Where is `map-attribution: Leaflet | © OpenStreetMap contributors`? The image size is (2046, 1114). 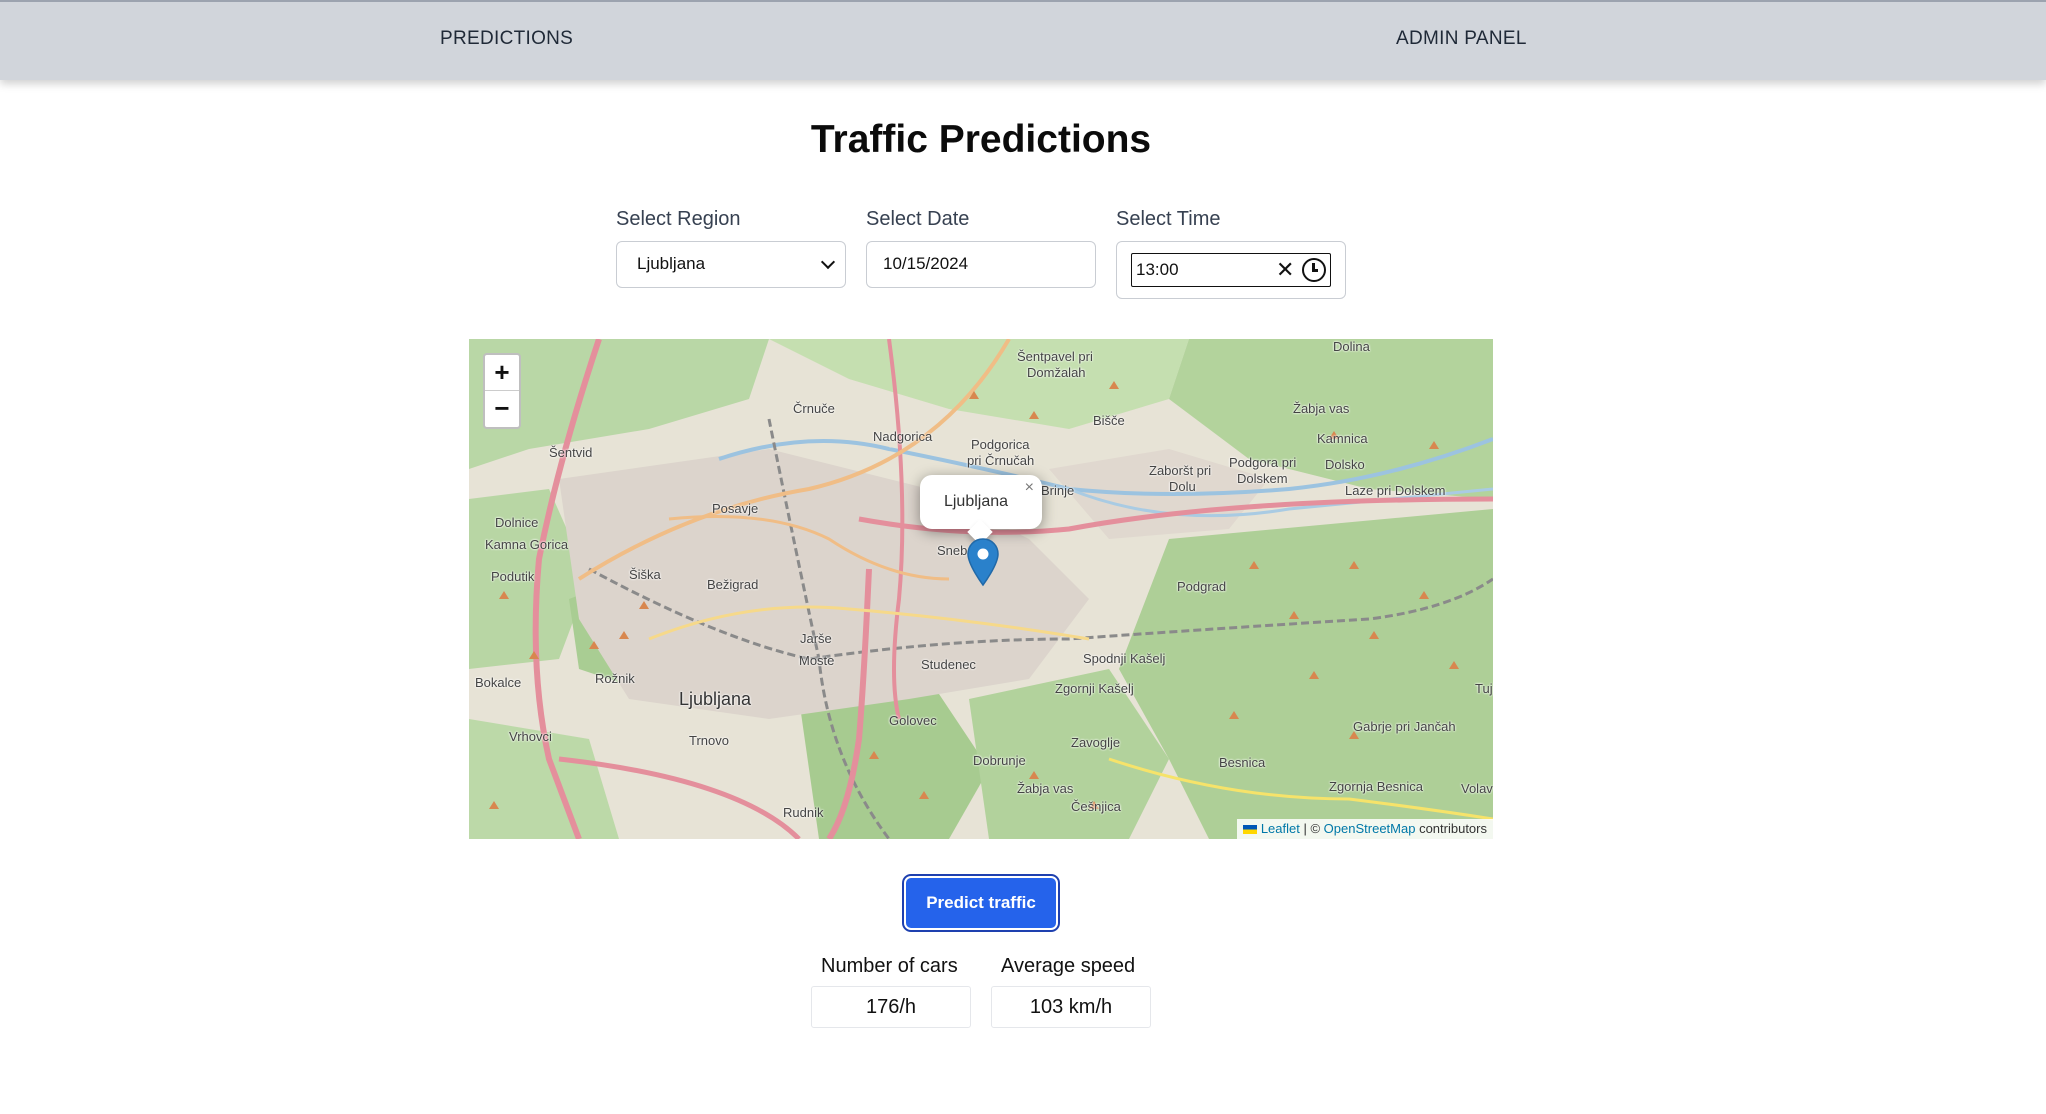
map-attribution: Leaflet | © OpenStreetMap contributors is located at coordinates (1364, 829).